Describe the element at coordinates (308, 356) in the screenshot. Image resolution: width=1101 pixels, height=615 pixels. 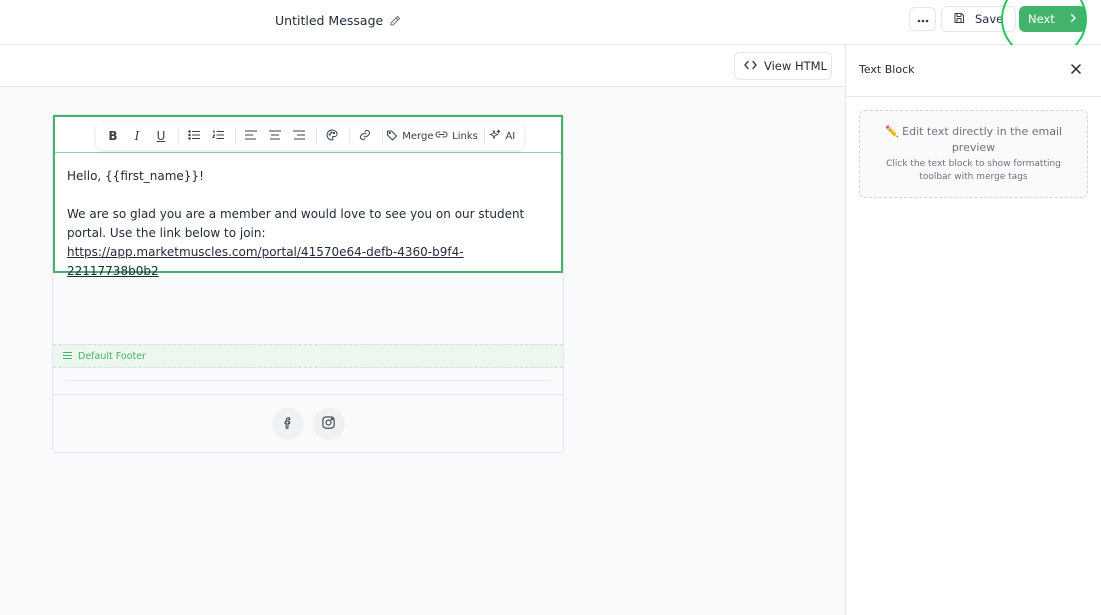
I see `default-footer-block: Default Footer` at that location.